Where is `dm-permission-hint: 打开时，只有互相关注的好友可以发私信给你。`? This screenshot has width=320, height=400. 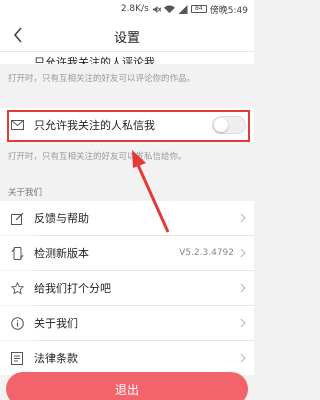 dm-permission-hint: 打开时，只有互相关注的好友可以发私信给你。 is located at coordinates (97, 157).